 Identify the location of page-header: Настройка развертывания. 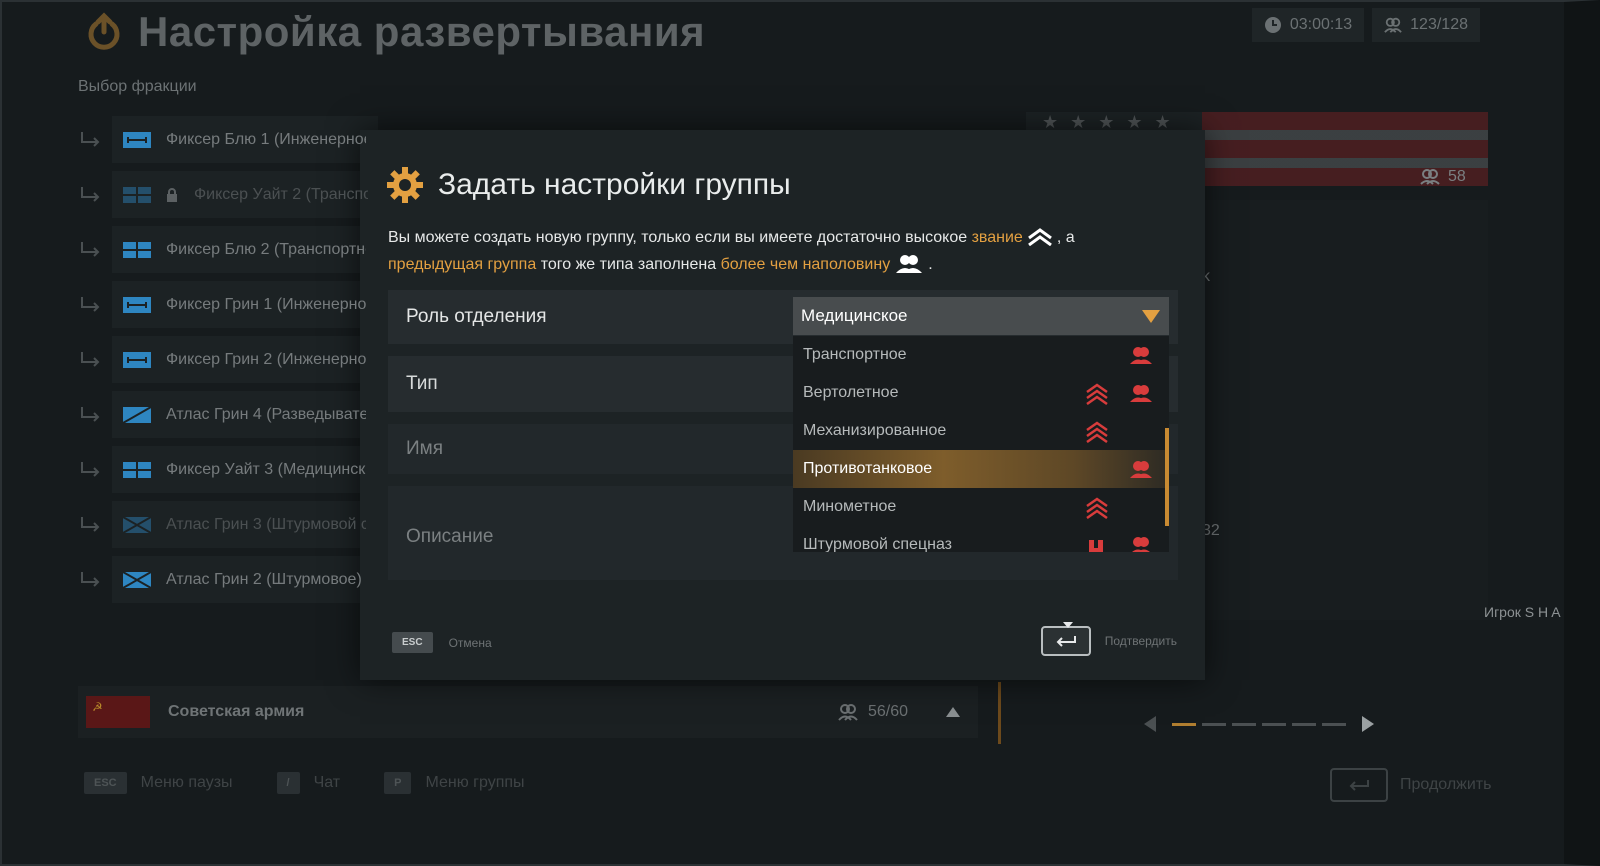
(394, 32).